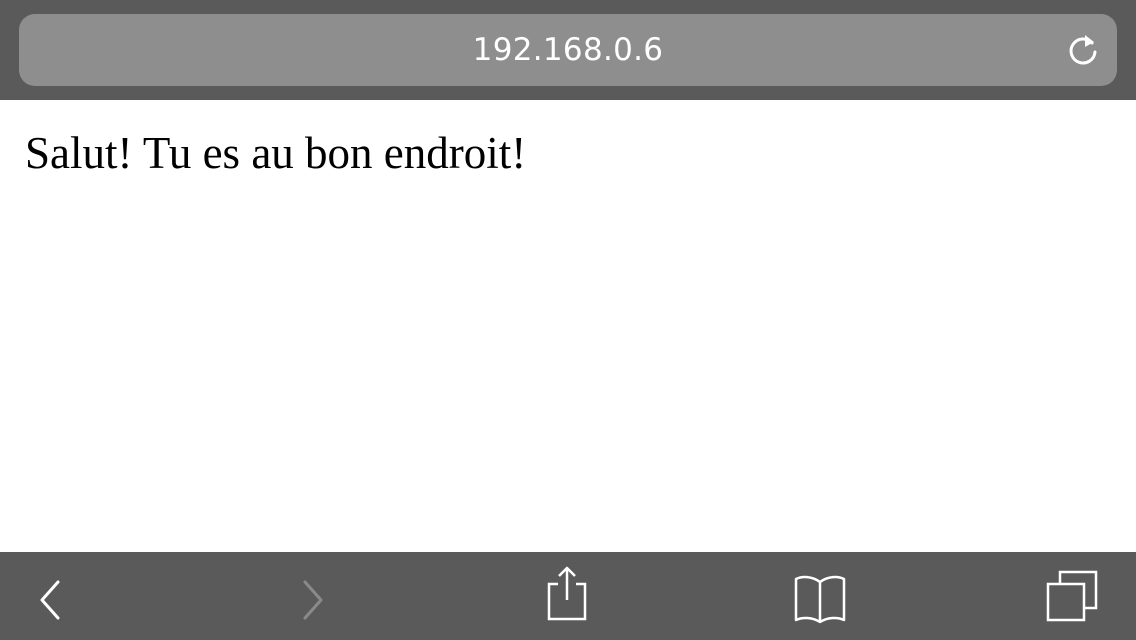  I want to click on forward-button, so click(311, 596).